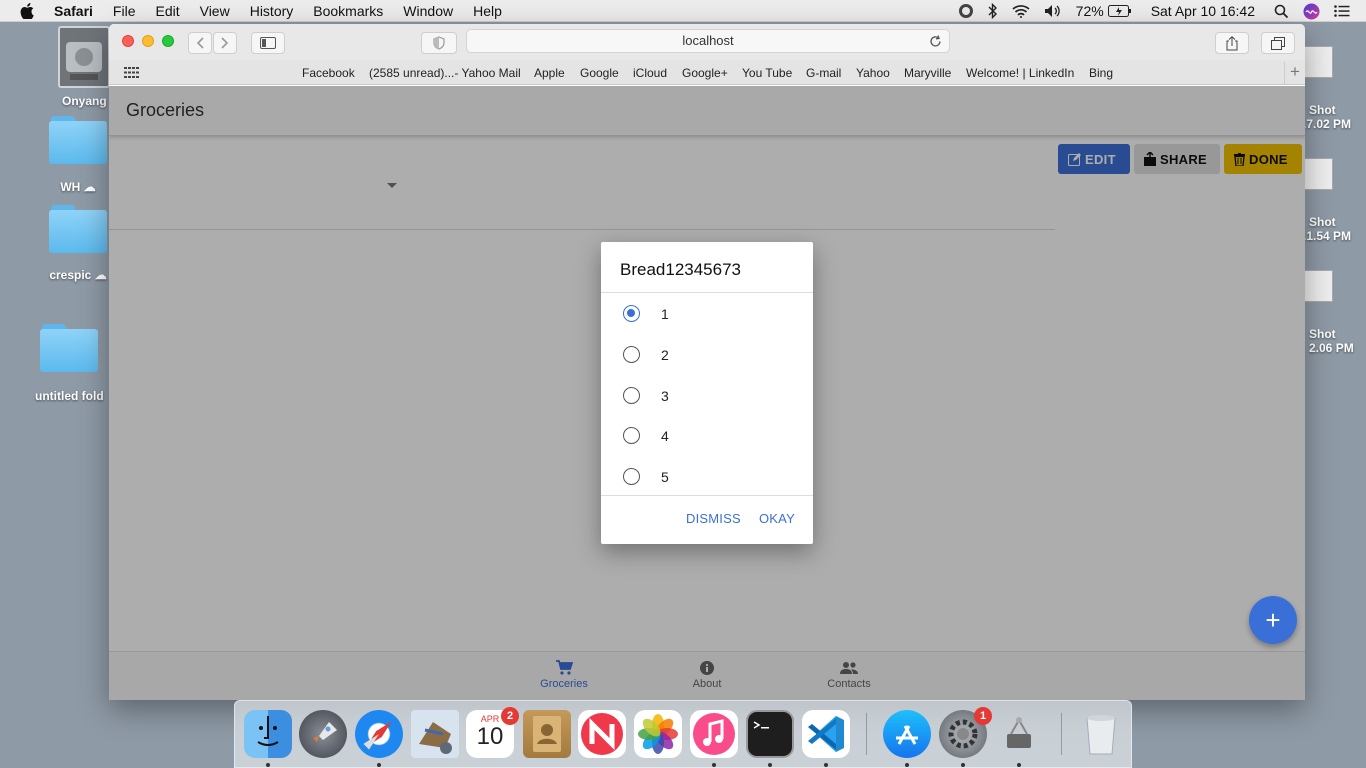 The height and width of the screenshot is (768, 1366). I want to click on app-store-icon, so click(907, 734).